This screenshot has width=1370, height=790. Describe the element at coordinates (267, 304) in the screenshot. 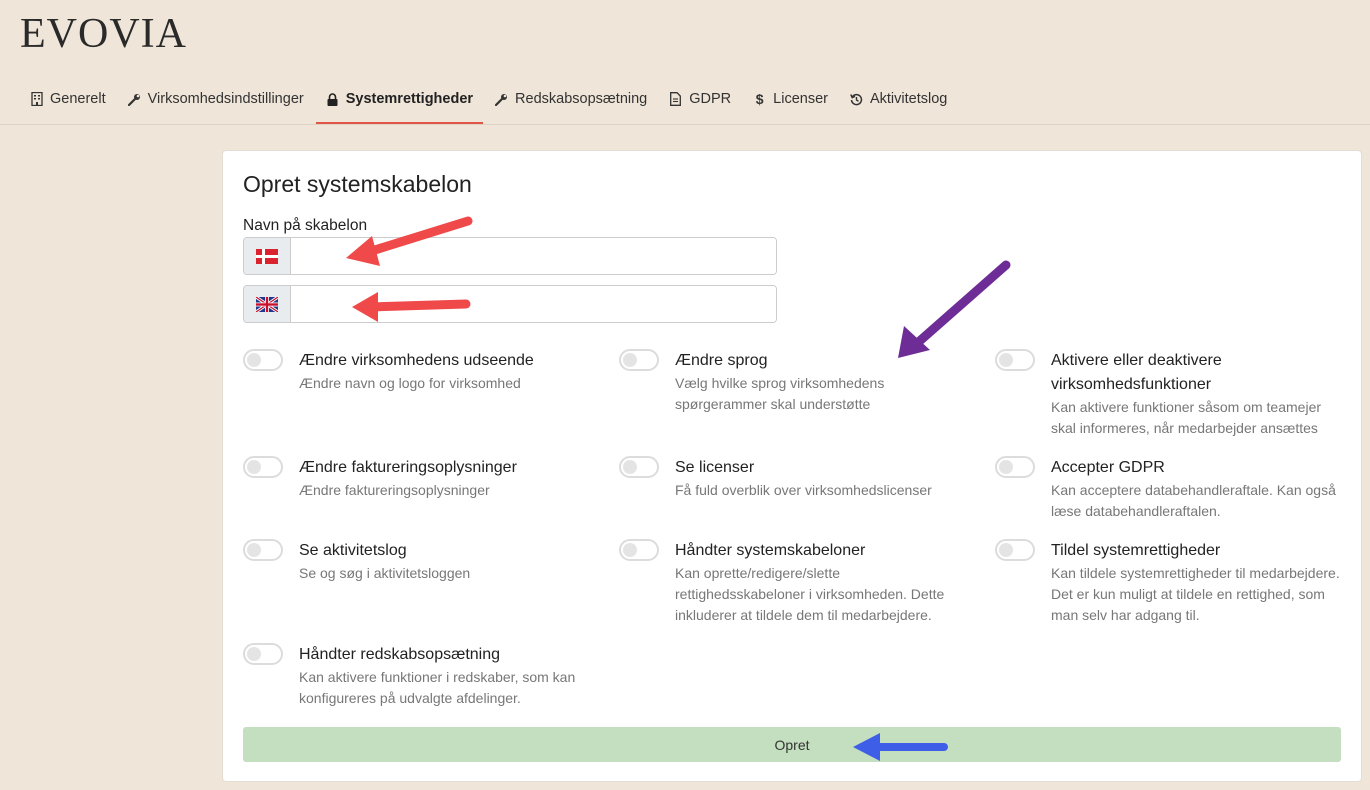

I see `uk-flag-icon` at that location.